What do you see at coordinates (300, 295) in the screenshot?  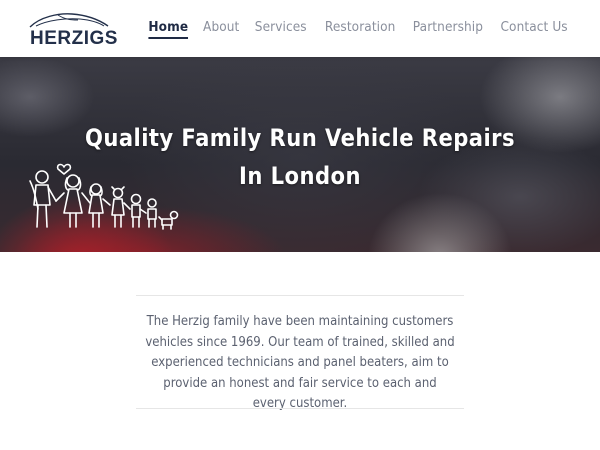 I see `intro-top-divider` at bounding box center [300, 295].